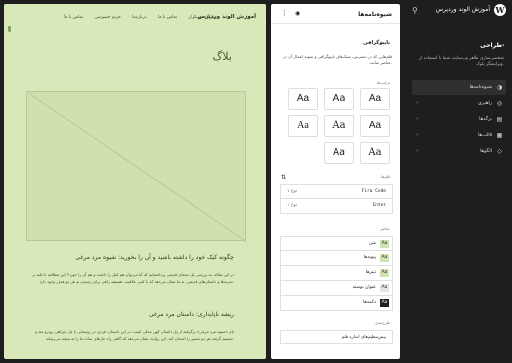  I want to click on nav-link: سوالات پرتکرار, so click(202, 17).